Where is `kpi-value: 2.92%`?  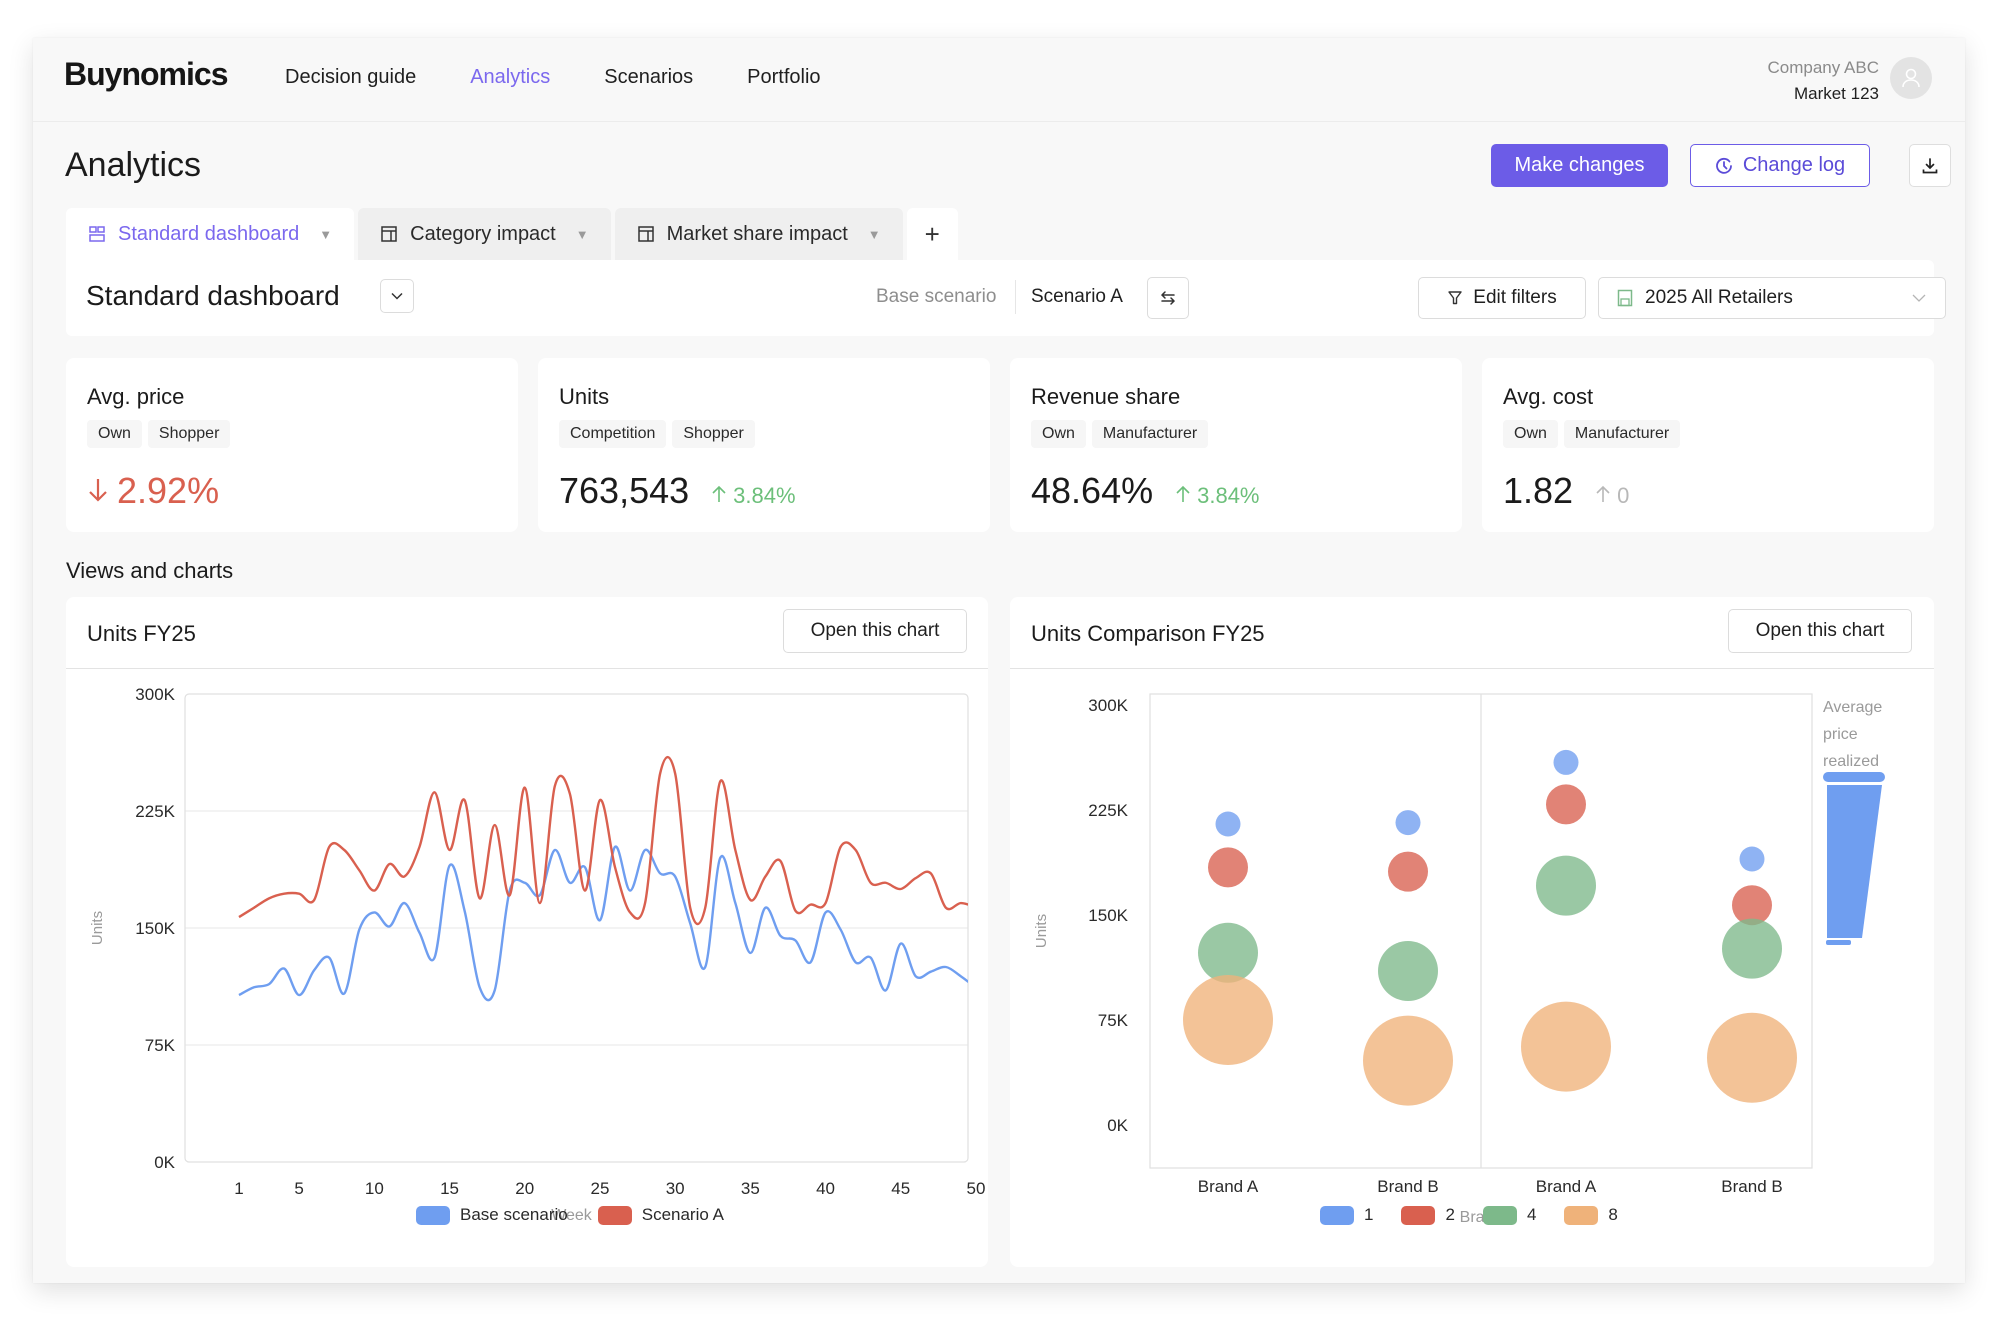
kpi-value: 2.92% is located at coordinates (153, 491).